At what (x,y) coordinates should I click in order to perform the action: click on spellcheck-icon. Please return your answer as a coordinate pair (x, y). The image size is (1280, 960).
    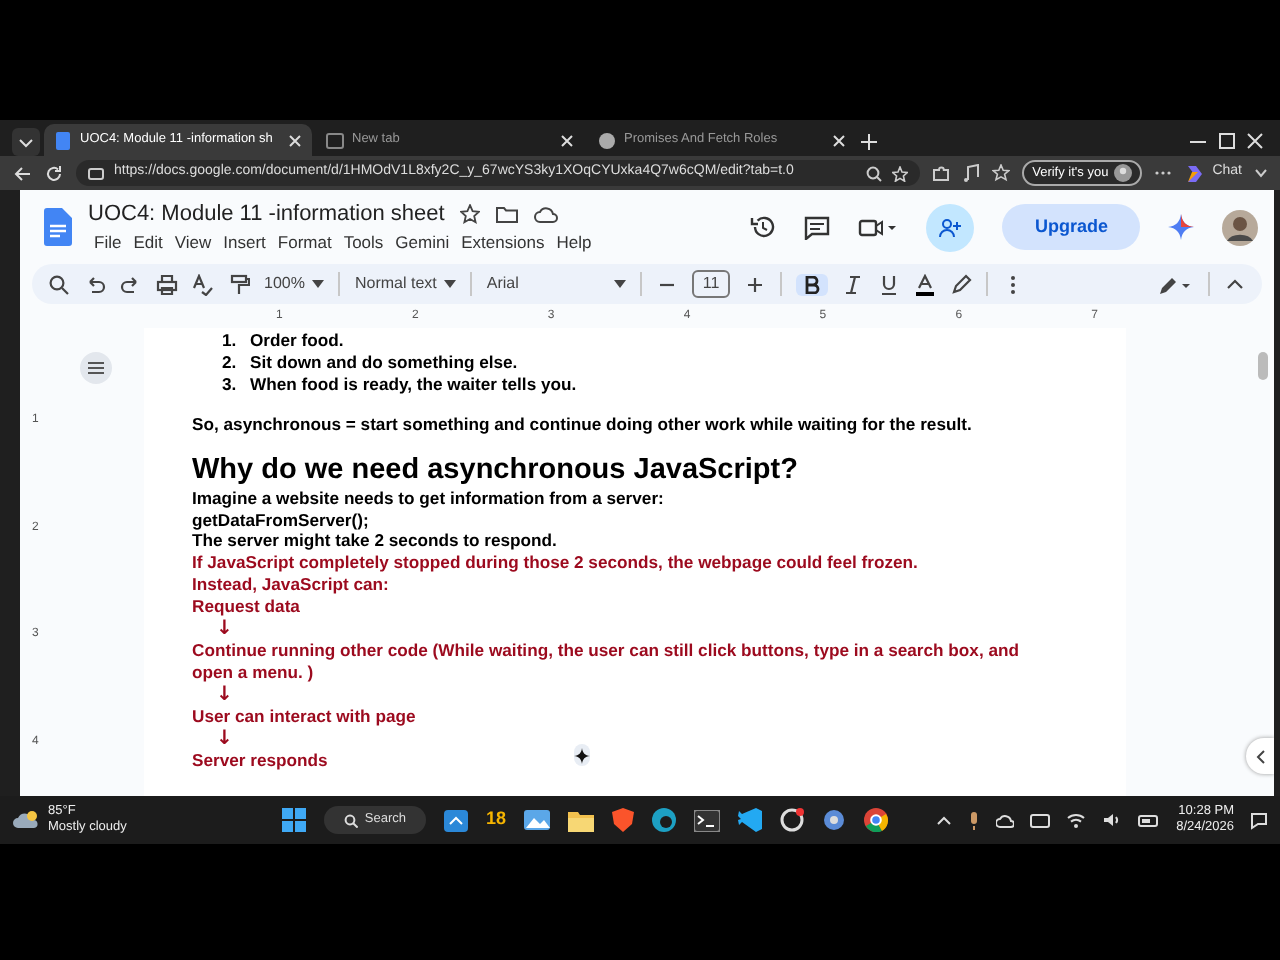
    Looking at the image, I should click on (203, 284).